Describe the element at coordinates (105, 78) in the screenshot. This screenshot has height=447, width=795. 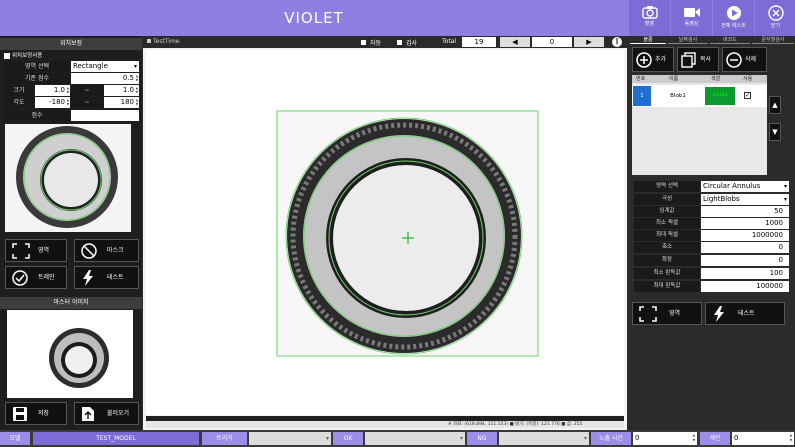
I see `score-input: 0.5 ▲ ▼` at that location.